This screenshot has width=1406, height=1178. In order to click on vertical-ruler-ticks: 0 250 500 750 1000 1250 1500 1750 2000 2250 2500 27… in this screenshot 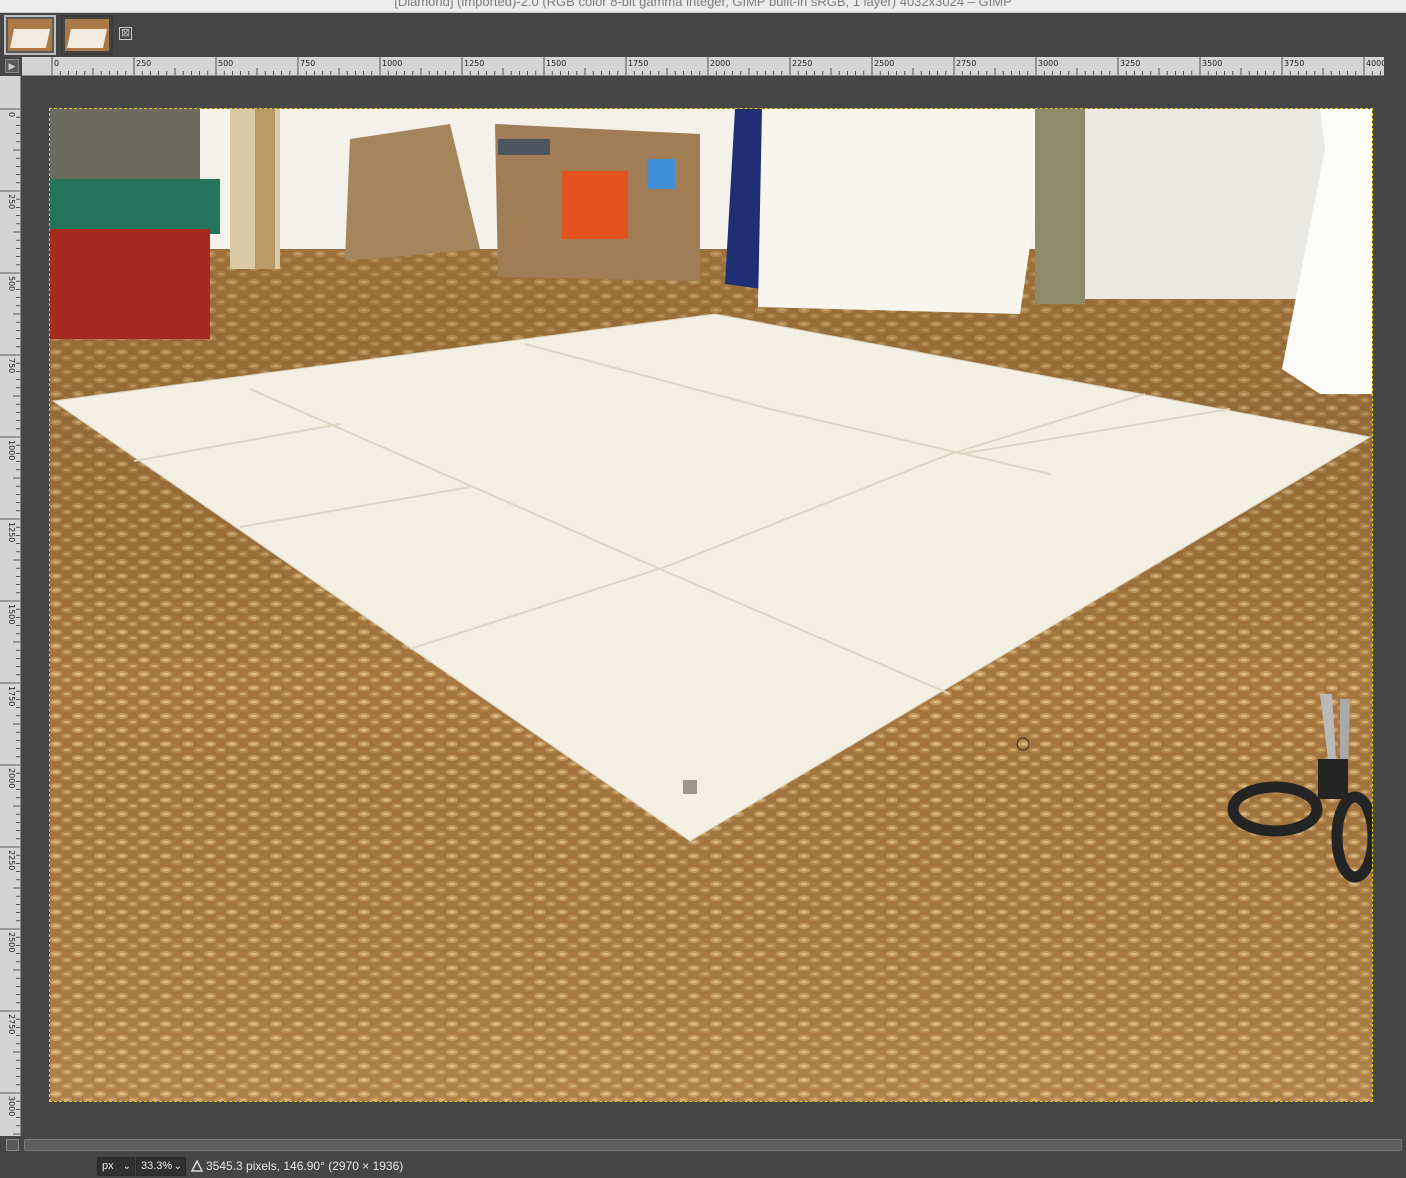, I will do `click(10, 621)`.